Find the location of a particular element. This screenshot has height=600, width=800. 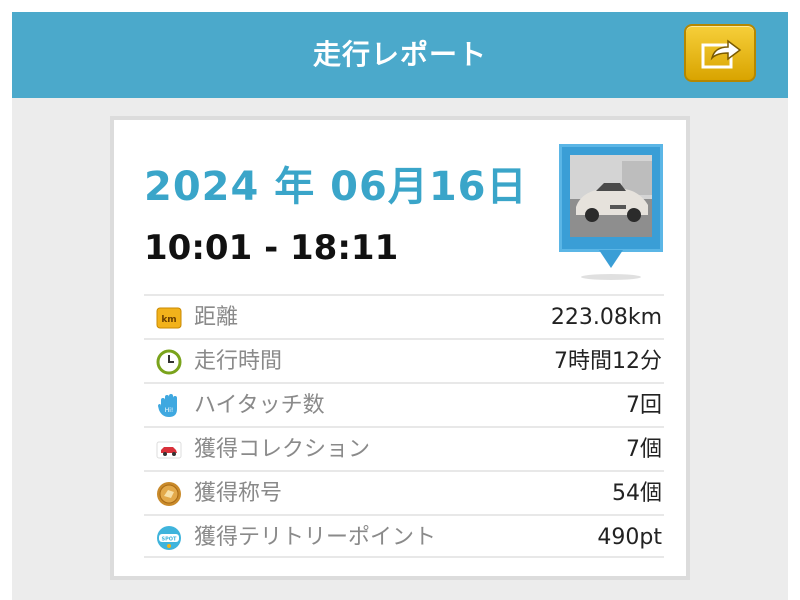

svg-text: km is located at coordinates (168, 320).